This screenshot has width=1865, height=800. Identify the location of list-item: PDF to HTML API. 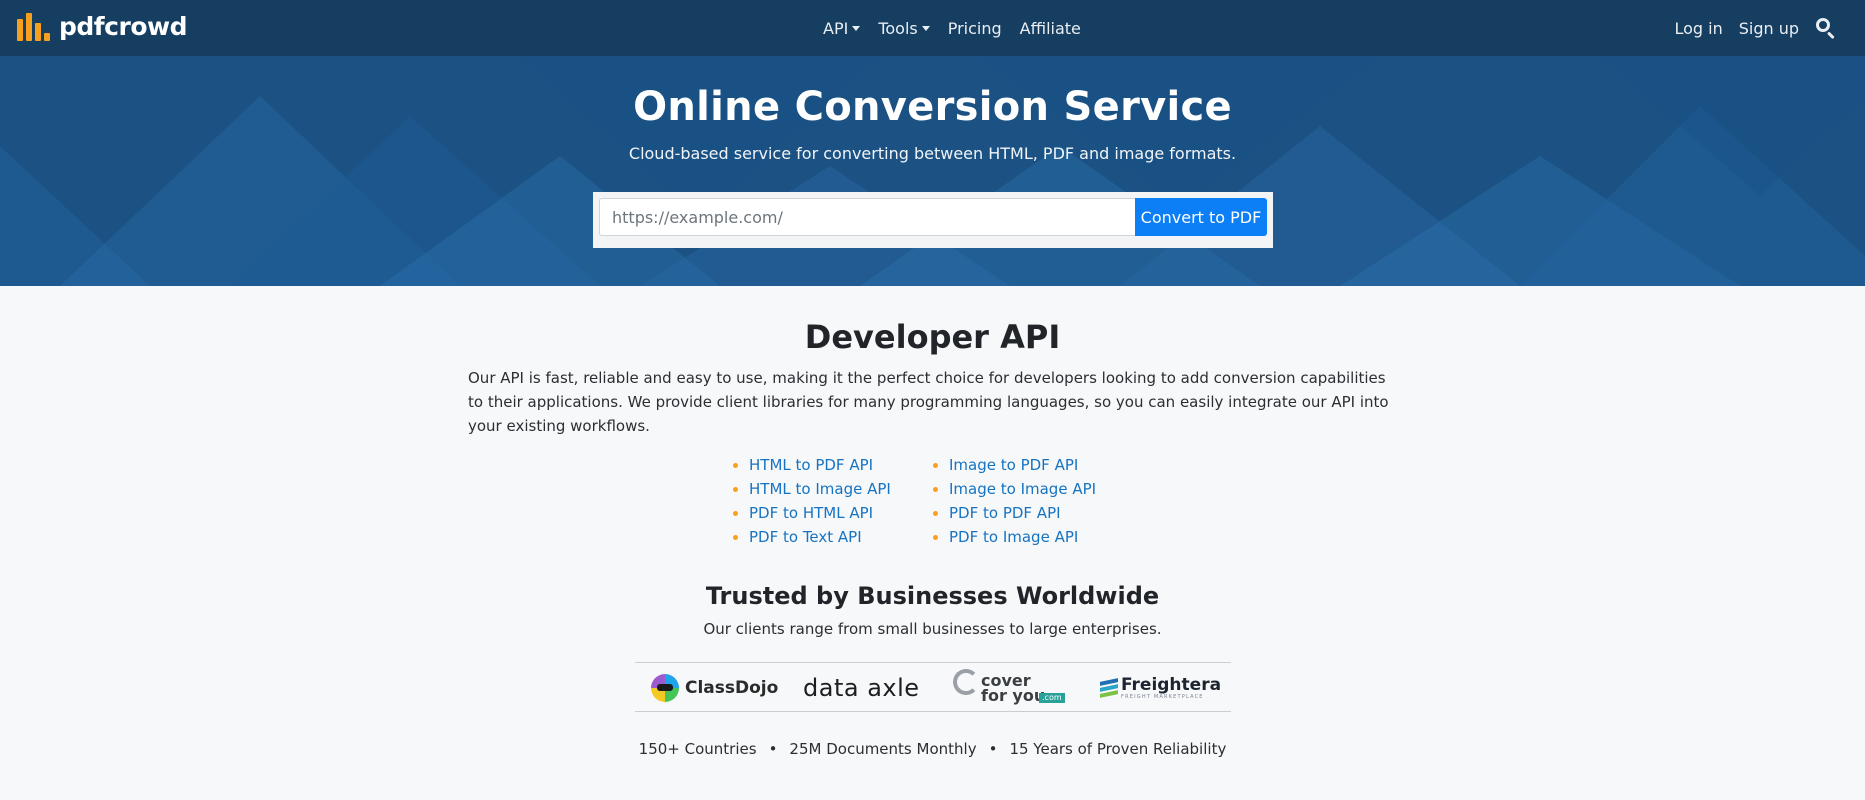
(812, 513).